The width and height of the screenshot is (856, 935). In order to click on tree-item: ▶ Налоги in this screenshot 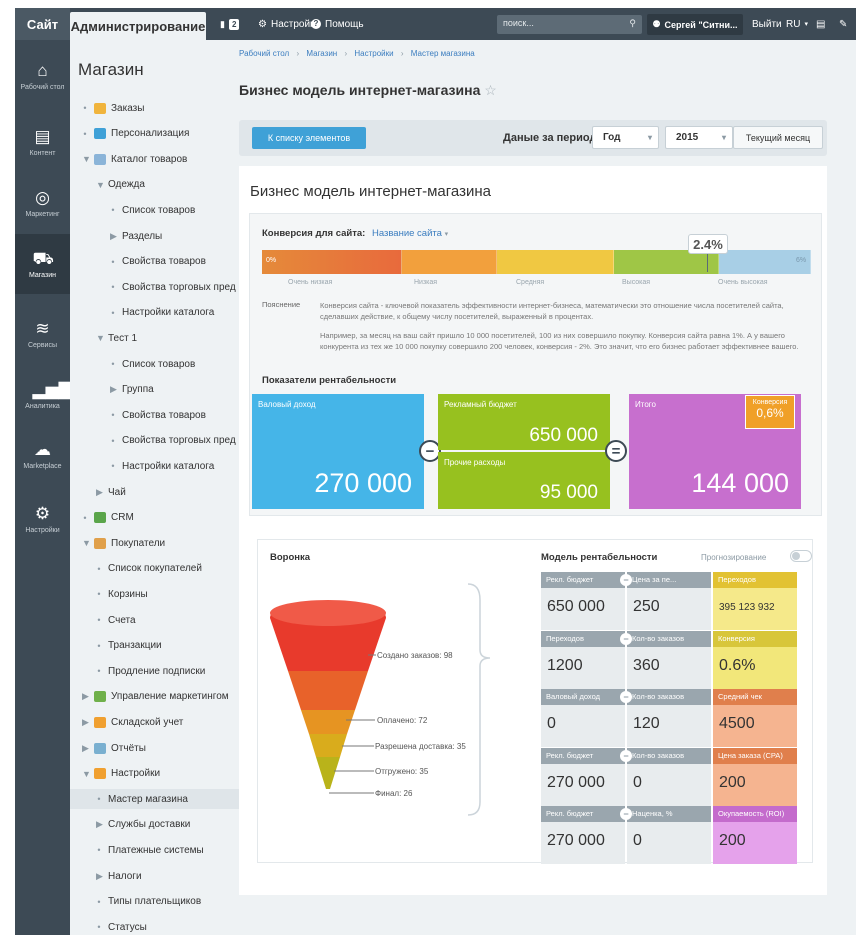, I will do `click(154, 876)`.